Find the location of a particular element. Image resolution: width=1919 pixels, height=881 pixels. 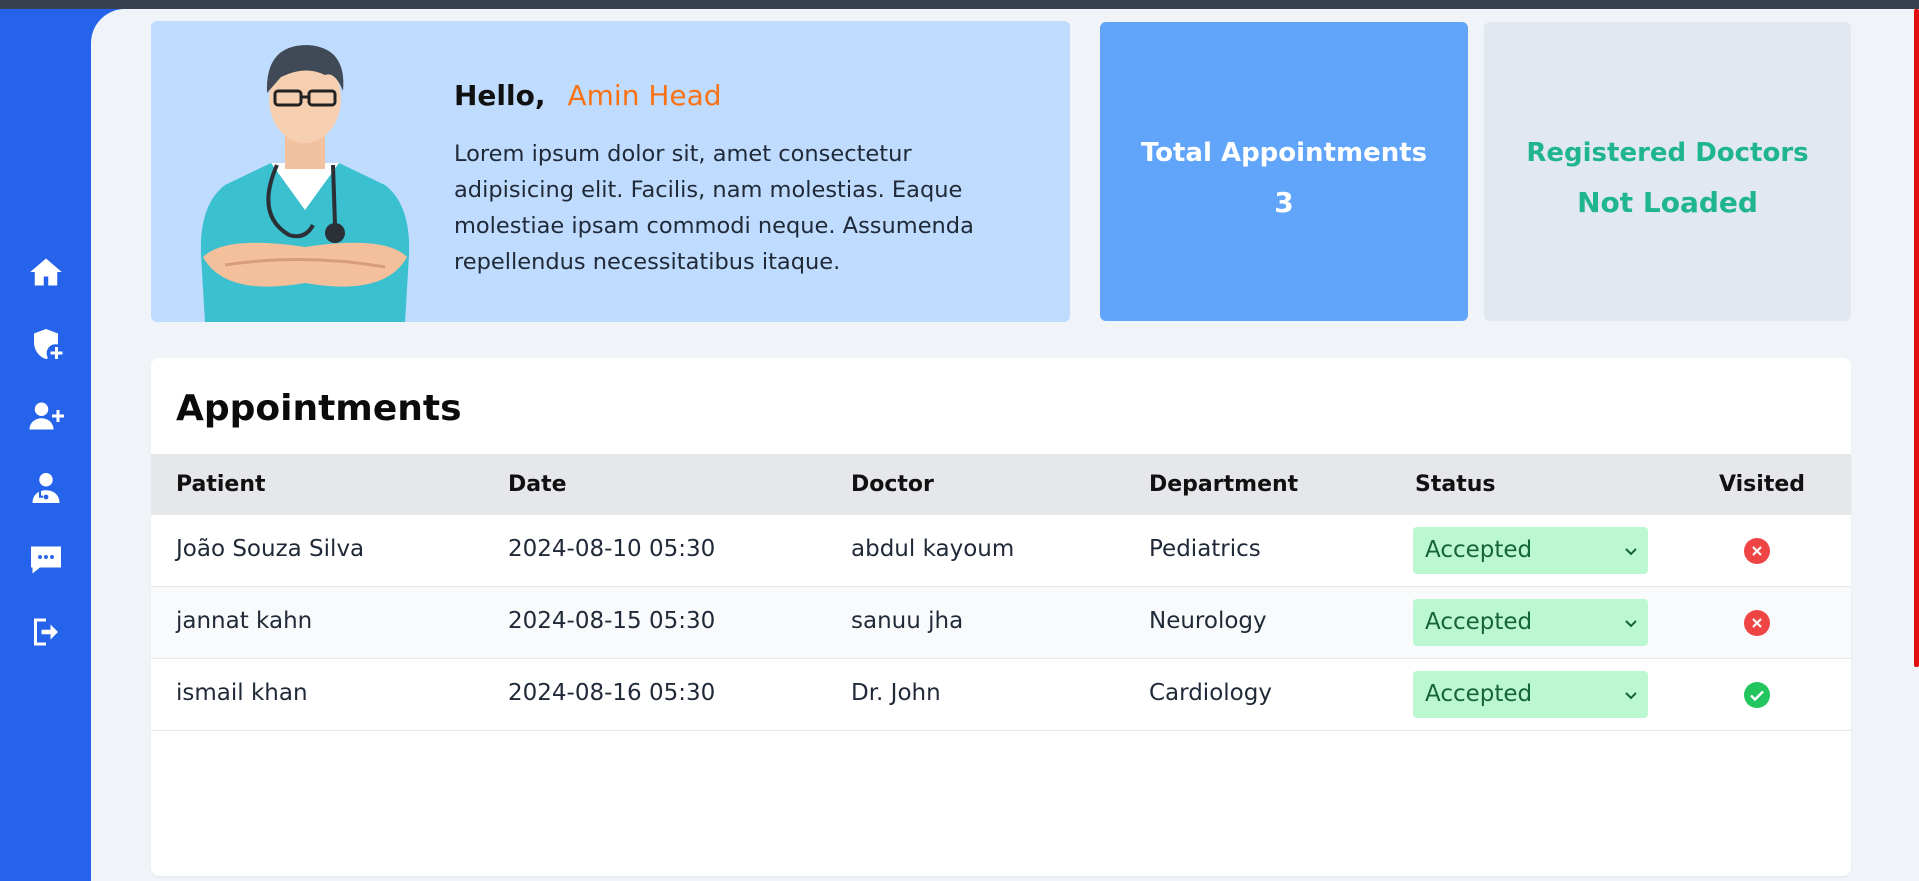

home-icon is located at coordinates (46, 272).